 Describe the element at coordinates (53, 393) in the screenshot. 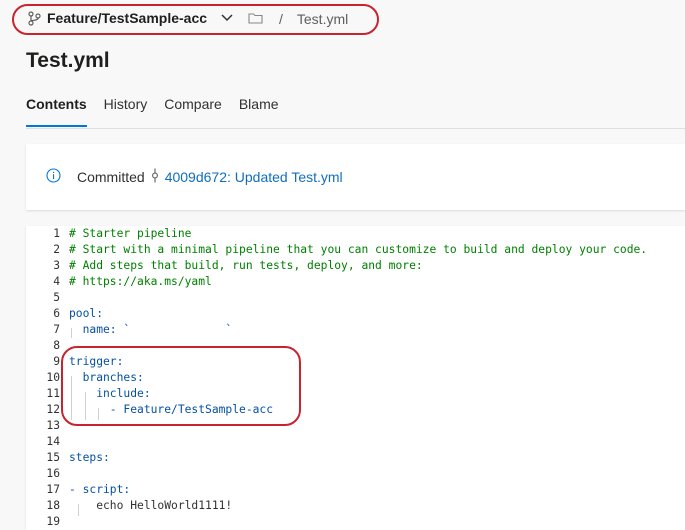

I see `line-number: 11` at that location.